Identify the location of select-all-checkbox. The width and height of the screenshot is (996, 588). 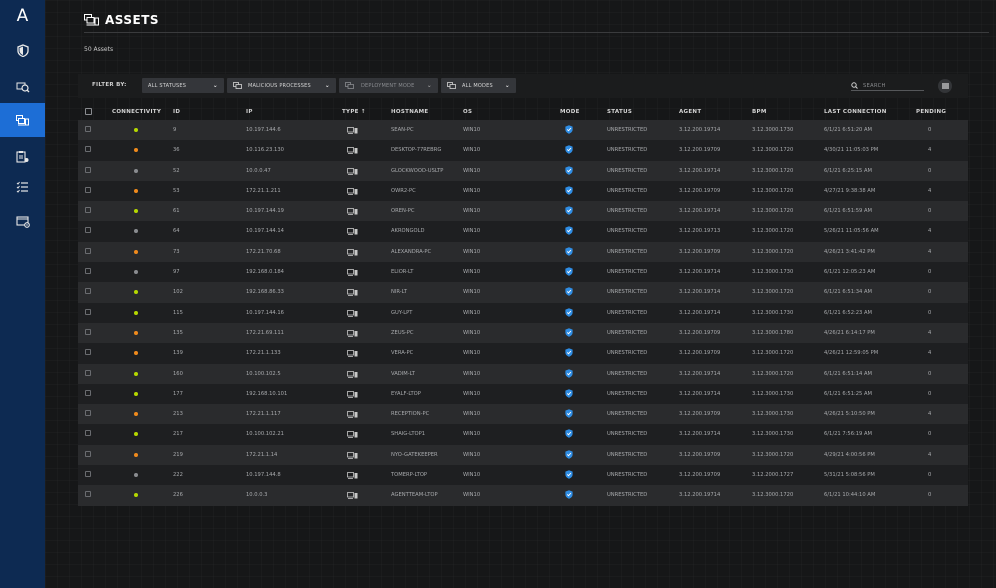
(88, 111).